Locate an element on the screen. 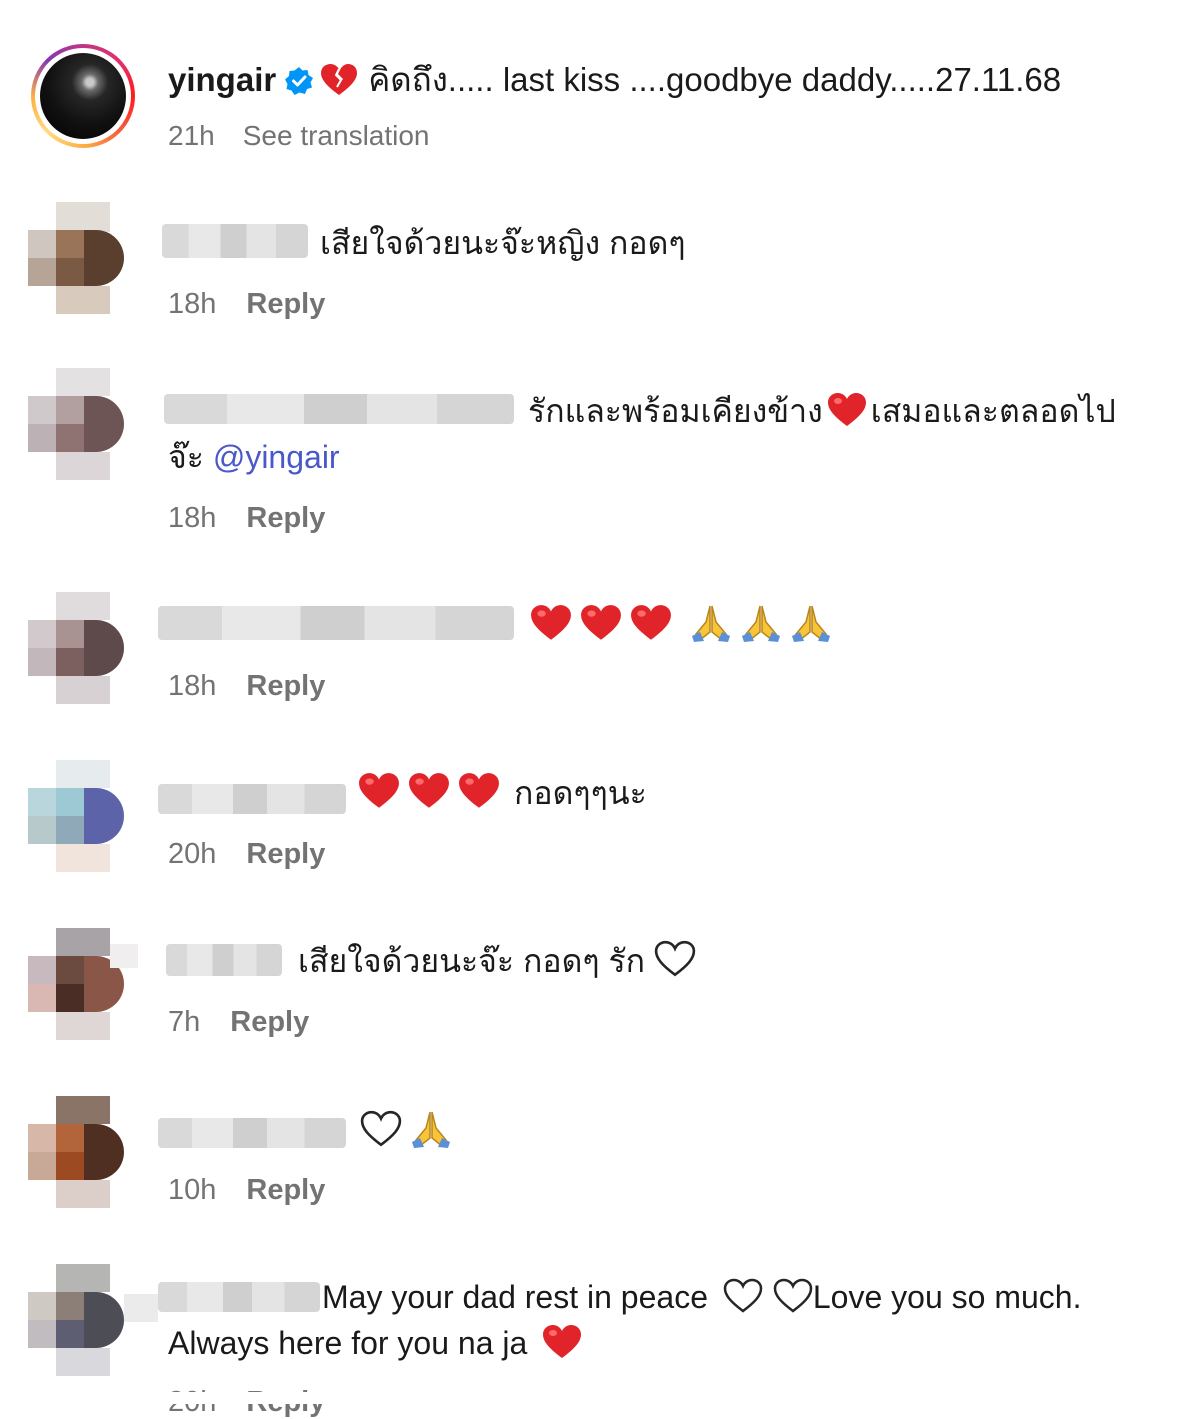 The height and width of the screenshot is (1419, 1200). comment-text-line-1: รักและพร้อมเคียงข้าง เสมอและตลอดไป is located at coordinates (822, 414).